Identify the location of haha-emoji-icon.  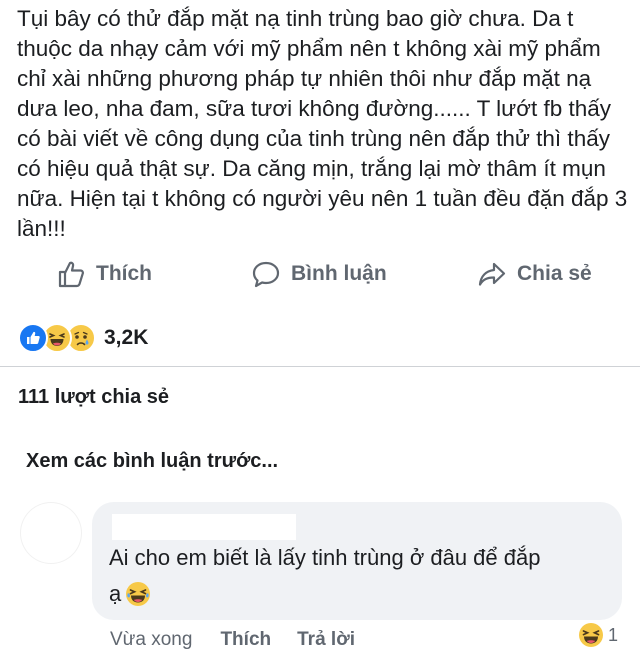
(138, 599).